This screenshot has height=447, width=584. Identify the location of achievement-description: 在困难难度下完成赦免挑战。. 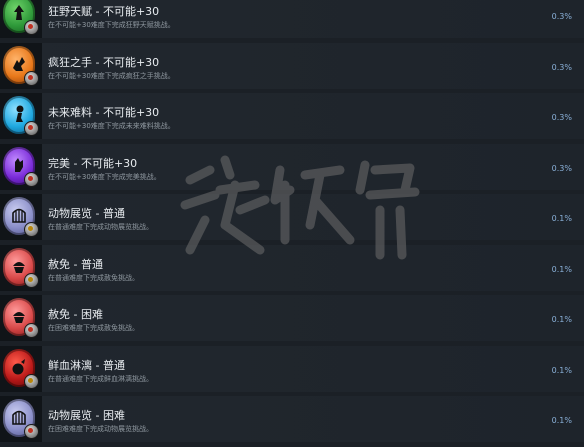
(93, 328).